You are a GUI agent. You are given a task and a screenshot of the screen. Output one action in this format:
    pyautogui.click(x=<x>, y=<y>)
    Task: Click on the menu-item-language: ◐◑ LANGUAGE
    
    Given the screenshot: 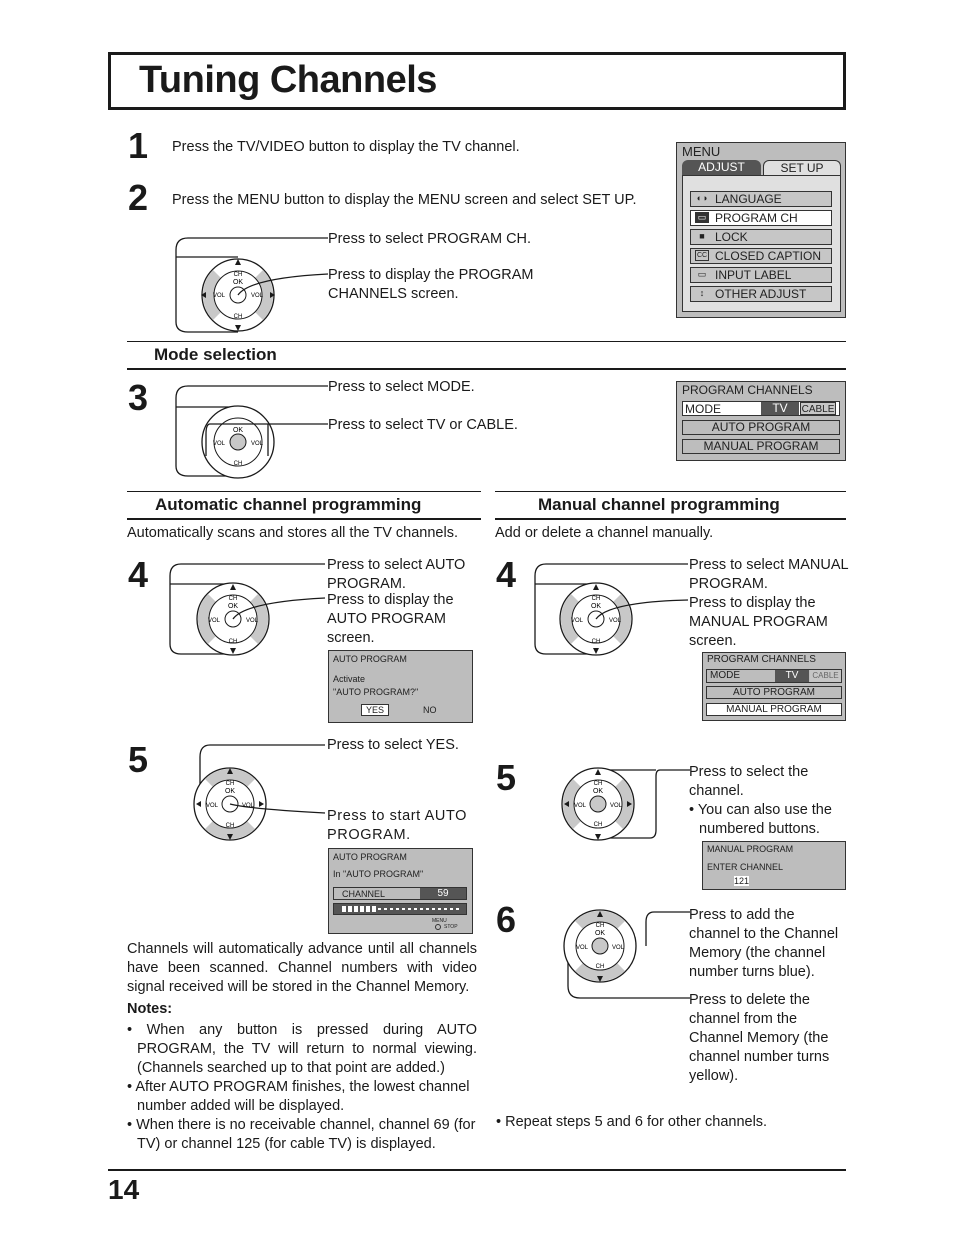 What is the action you would take?
    pyautogui.click(x=761, y=199)
    